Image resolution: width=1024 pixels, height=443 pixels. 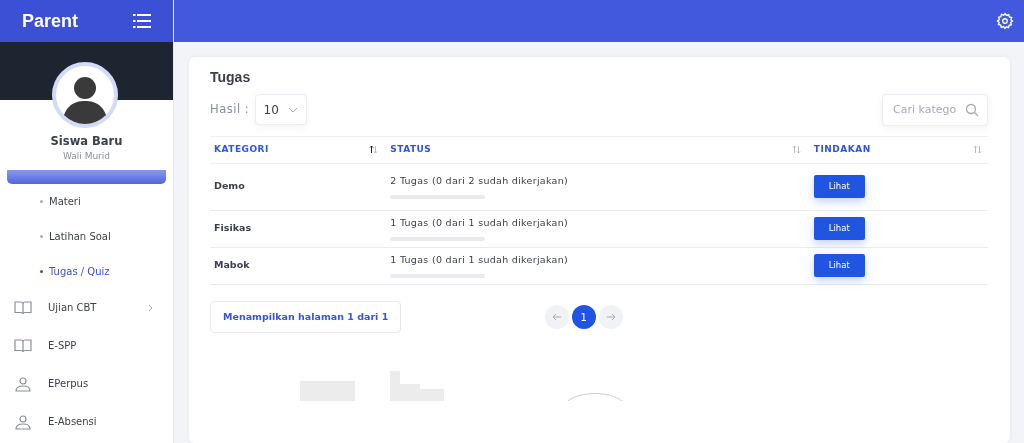 What do you see at coordinates (972, 109) in the screenshot?
I see `search-icon` at bounding box center [972, 109].